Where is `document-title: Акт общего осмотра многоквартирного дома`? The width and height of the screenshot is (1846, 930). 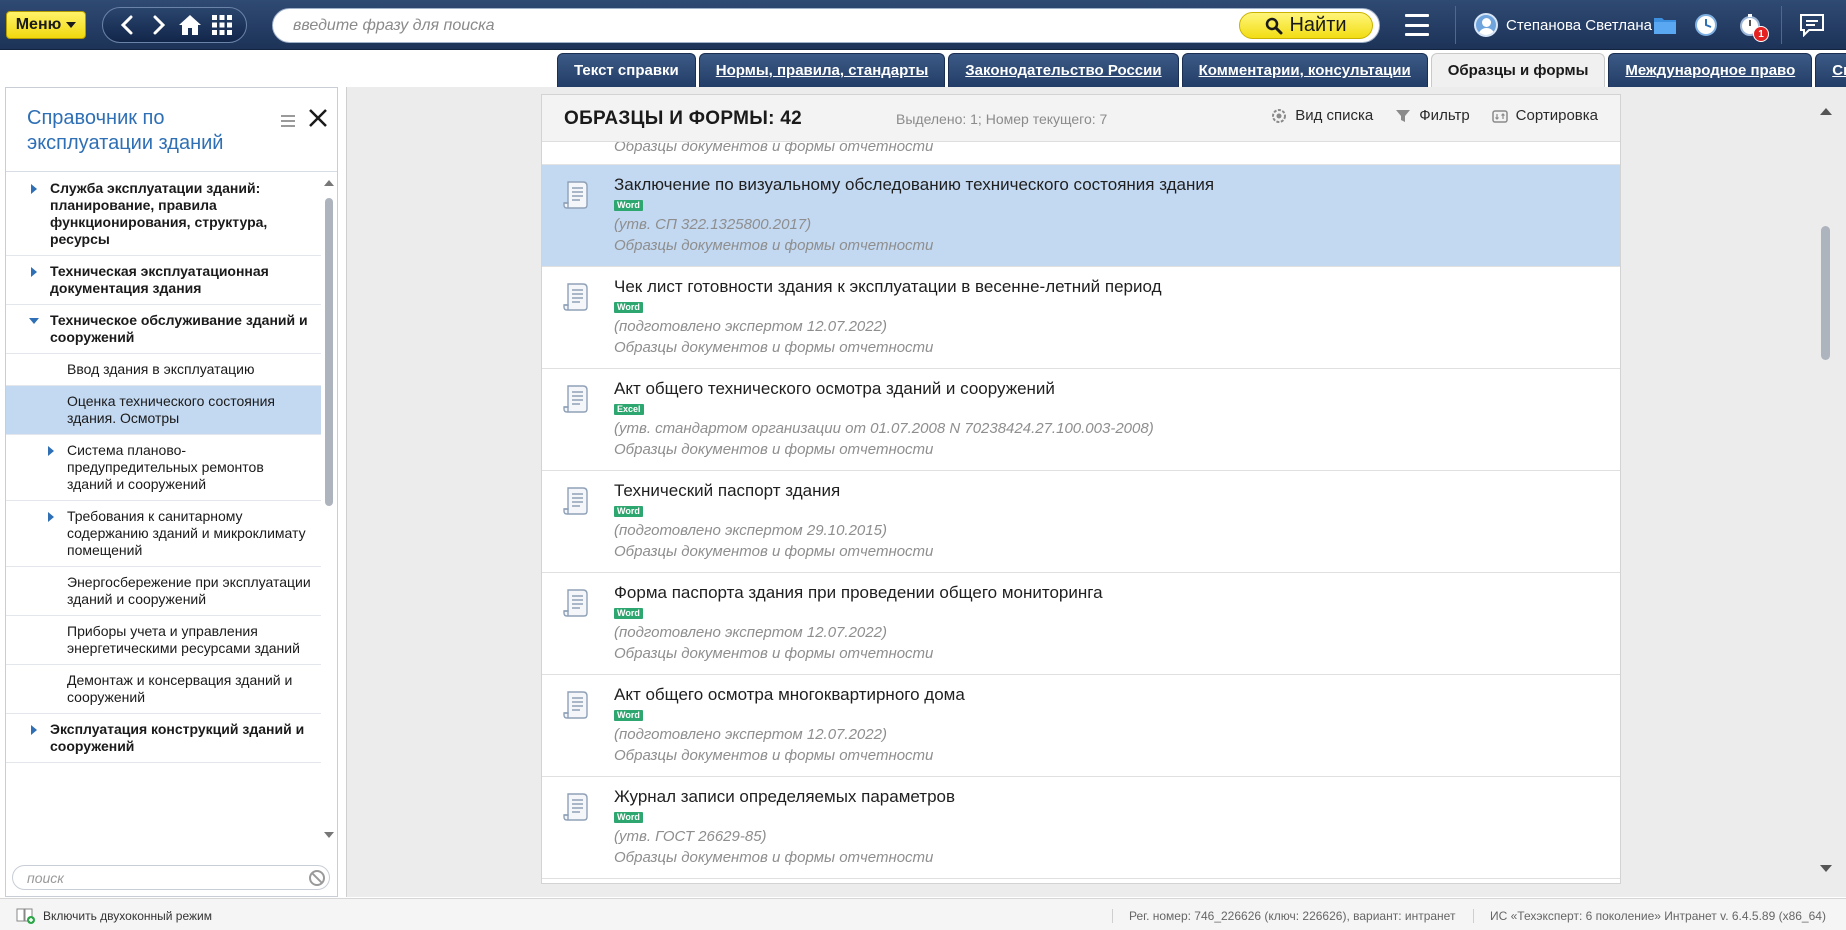 document-title: Акт общего осмотра многоквартирного дома is located at coordinates (1117, 695).